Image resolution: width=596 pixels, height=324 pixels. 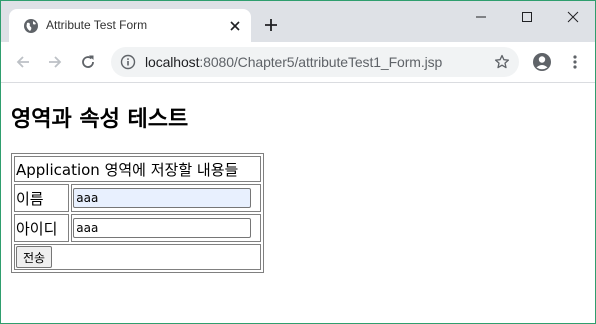 I want to click on maximize-icon, so click(x=527, y=17).